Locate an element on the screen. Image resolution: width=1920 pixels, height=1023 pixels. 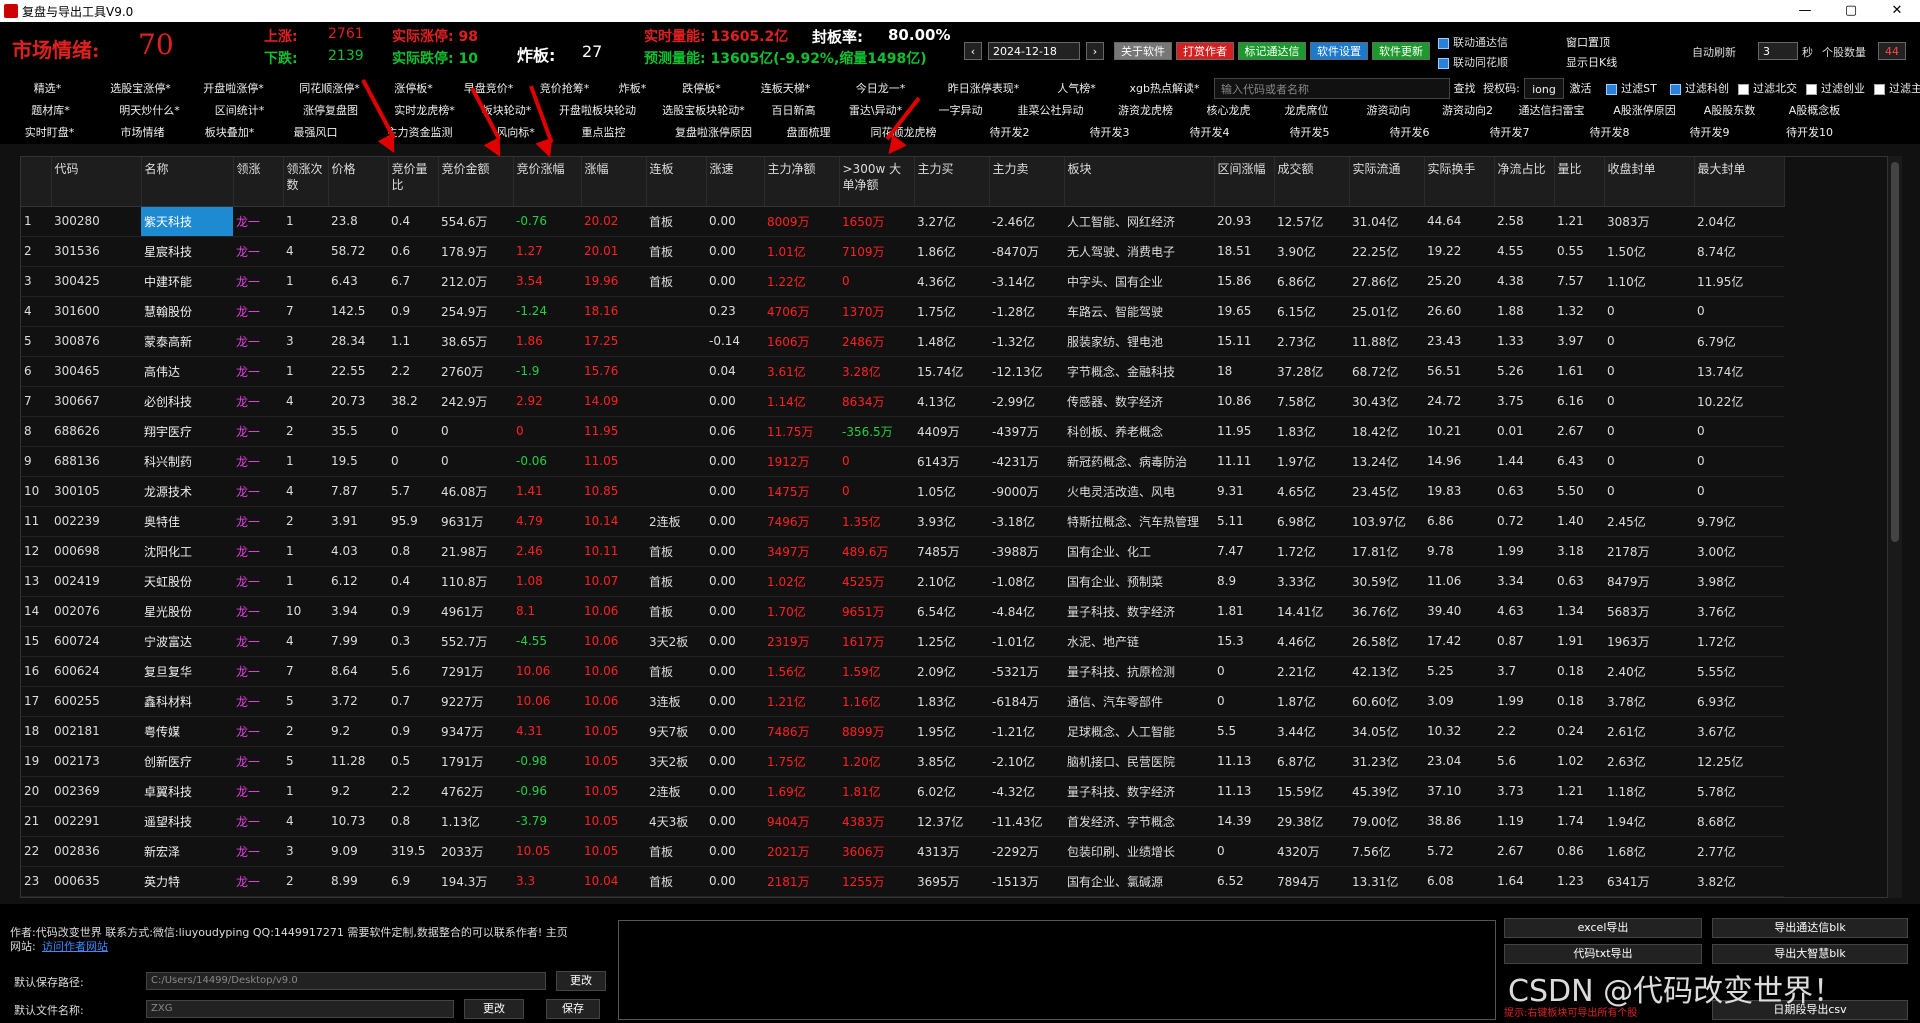
column-header-12: 主力净额 is located at coordinates (802, 182).